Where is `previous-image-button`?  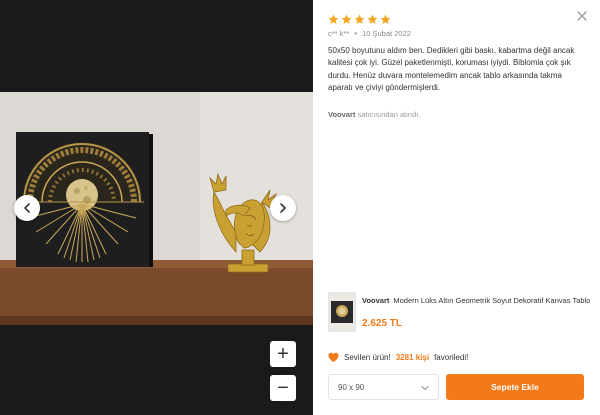
previous-image-button is located at coordinates (27, 208).